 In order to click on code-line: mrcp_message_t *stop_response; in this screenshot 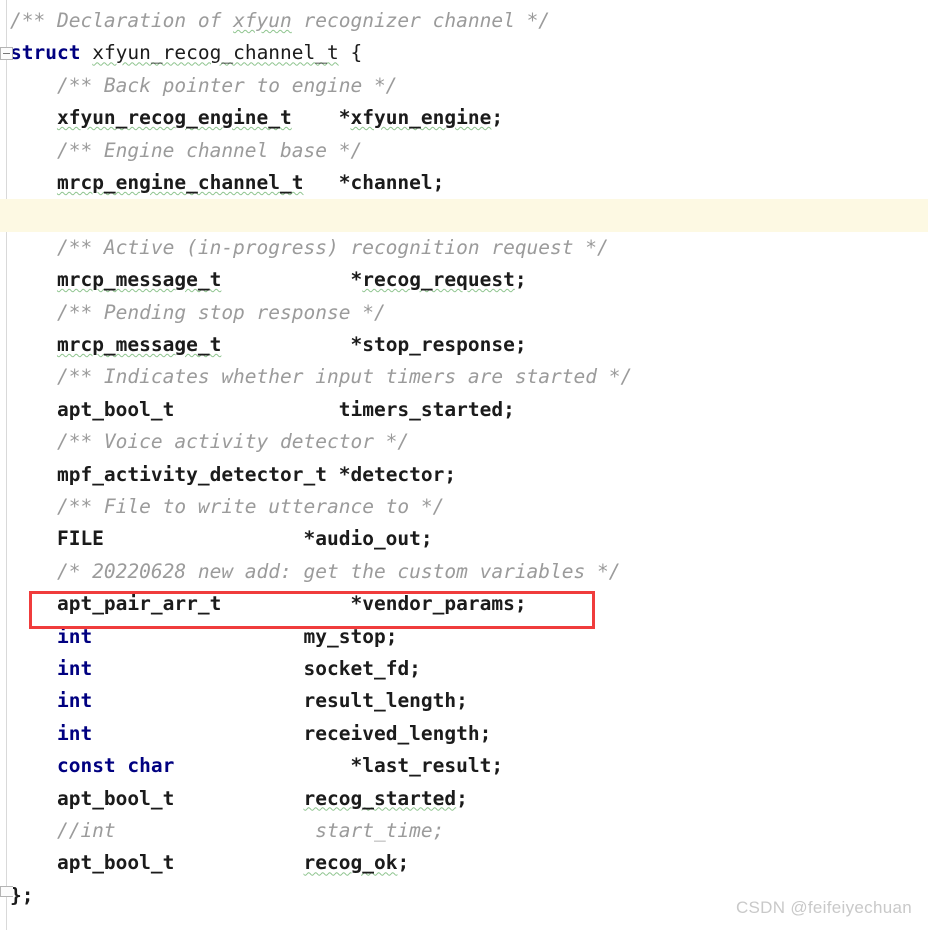, I will do `click(464, 345)`.